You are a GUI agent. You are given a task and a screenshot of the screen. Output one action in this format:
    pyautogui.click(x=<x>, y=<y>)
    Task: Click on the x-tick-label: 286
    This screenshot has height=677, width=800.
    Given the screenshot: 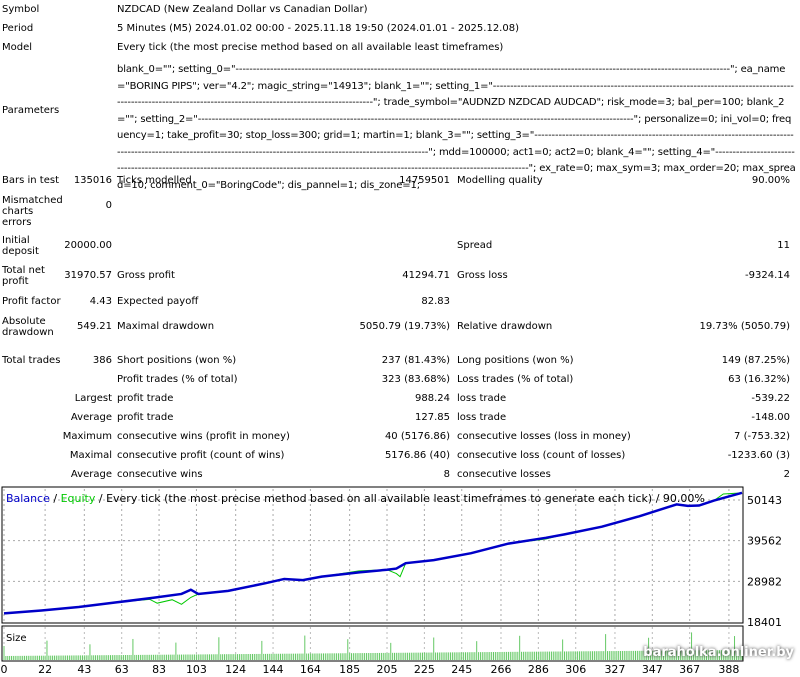 What is the action you would take?
    pyautogui.click(x=538, y=669)
    